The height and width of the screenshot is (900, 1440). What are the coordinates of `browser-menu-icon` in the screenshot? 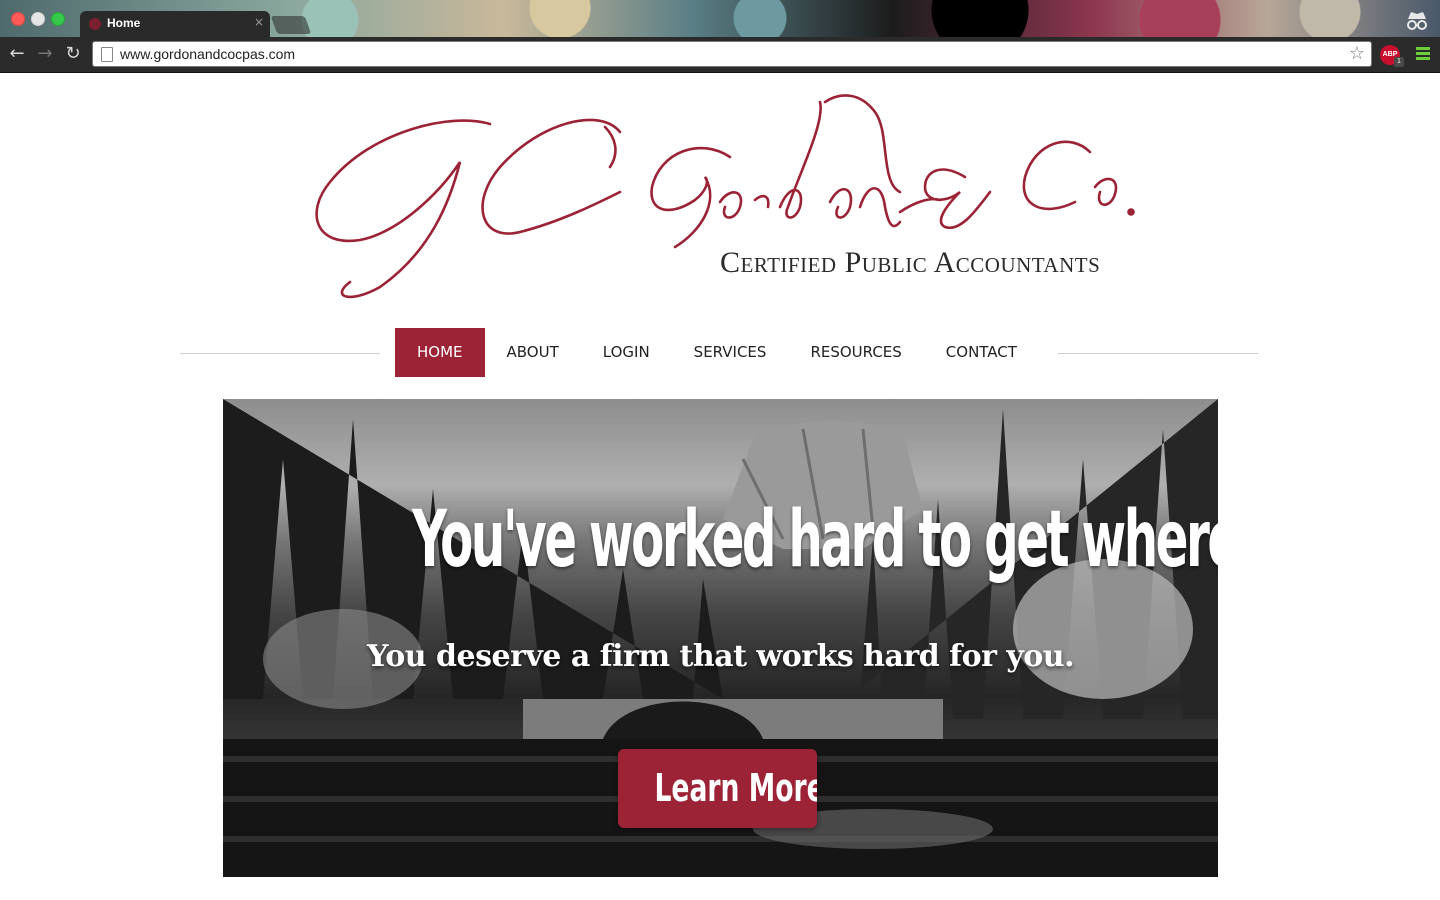 It's located at (1423, 54).